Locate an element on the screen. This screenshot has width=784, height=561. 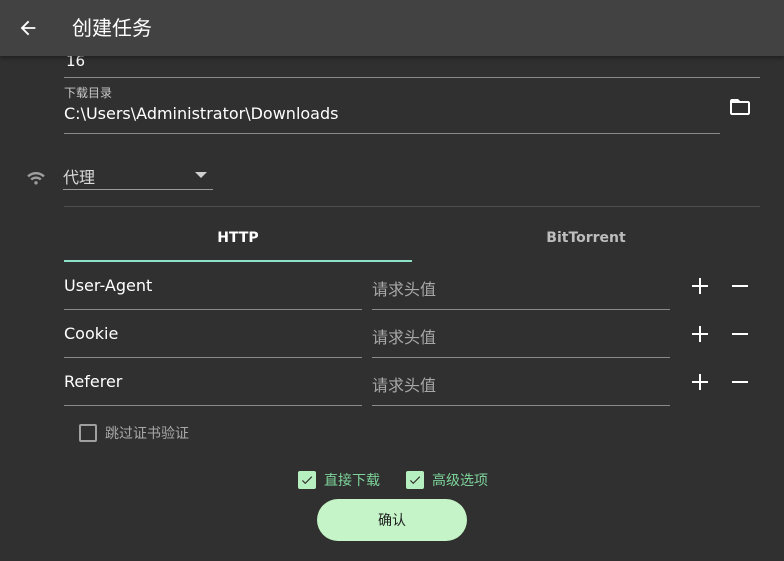
connections-field: 16 is located at coordinates (412, 67).